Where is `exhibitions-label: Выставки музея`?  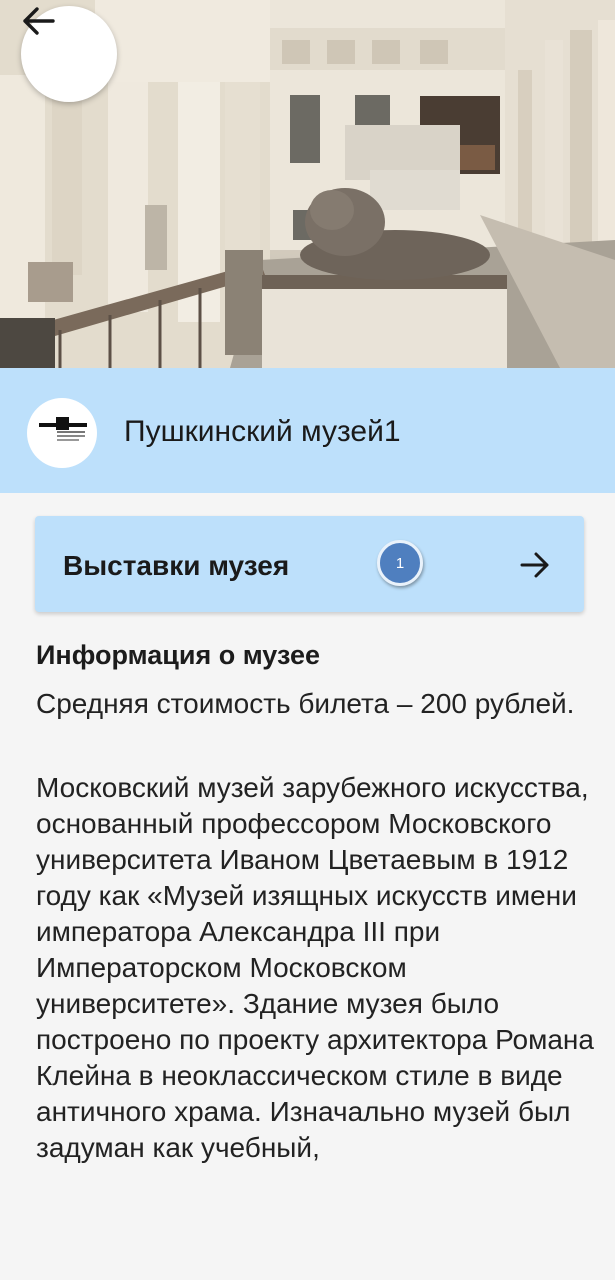
exhibitions-label: Выставки музея is located at coordinates (176, 565).